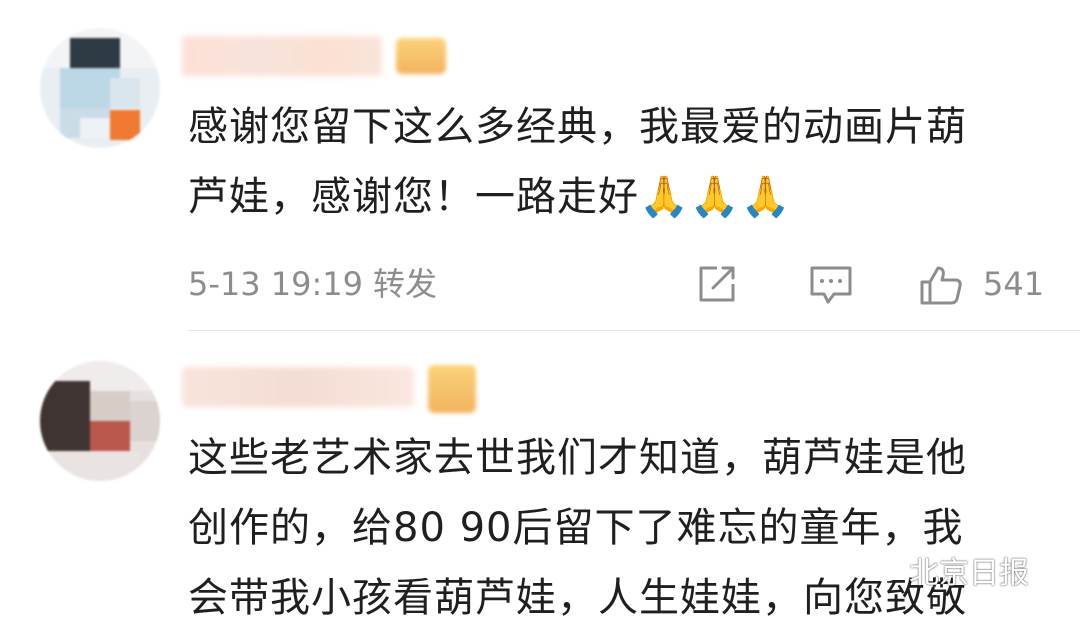 This screenshot has height=633, width=1080. Describe the element at coordinates (941, 287) in the screenshot. I see `thumbs-up-icon` at that location.